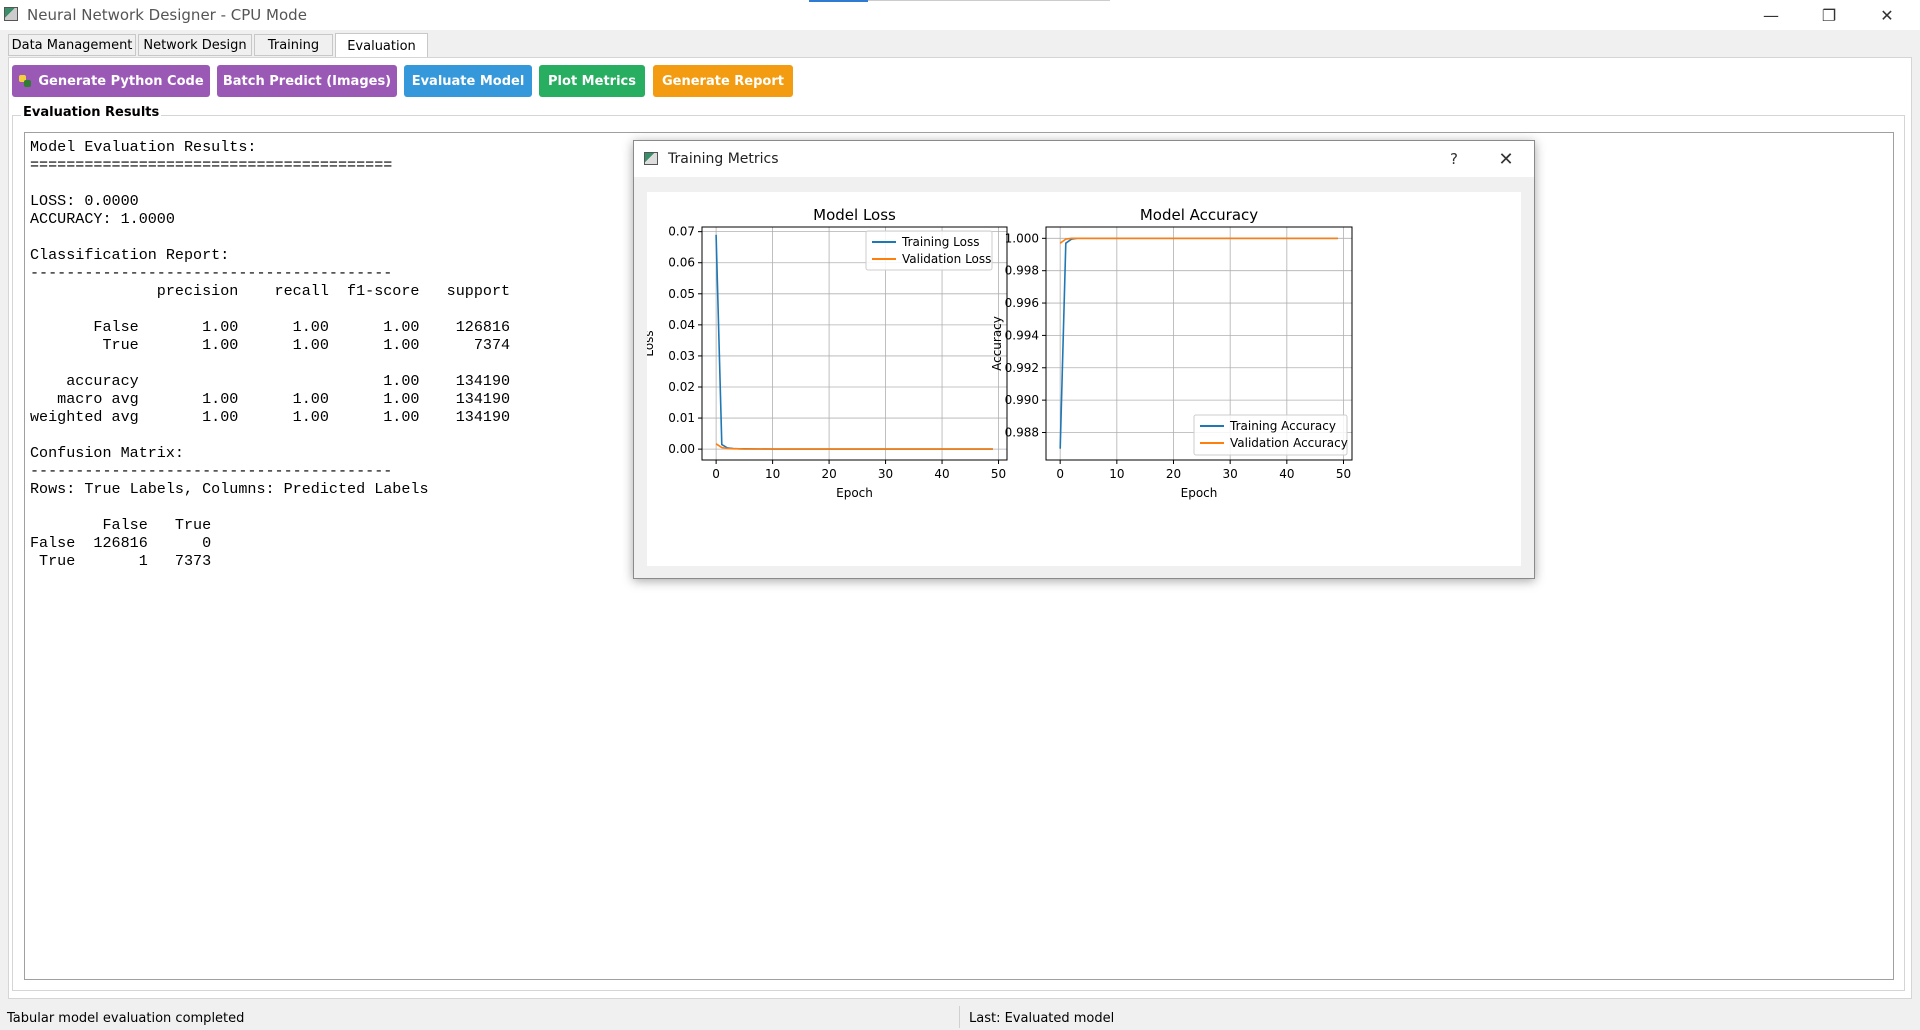 This screenshot has width=1920, height=1030. What do you see at coordinates (681, 449) in the screenshot?
I see `y-tick-label: 0.00` at bounding box center [681, 449].